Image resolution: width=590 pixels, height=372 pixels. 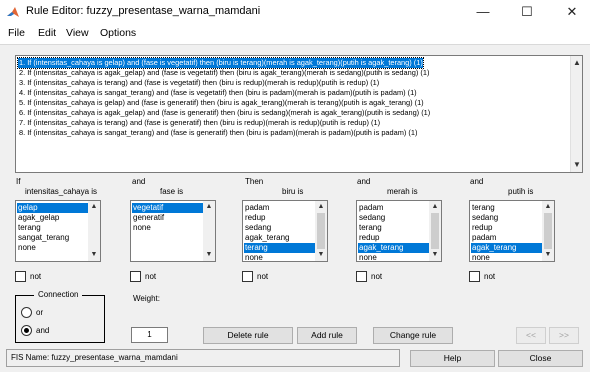 What do you see at coordinates (527, 12) in the screenshot?
I see `maximize-button: ☐` at bounding box center [527, 12].